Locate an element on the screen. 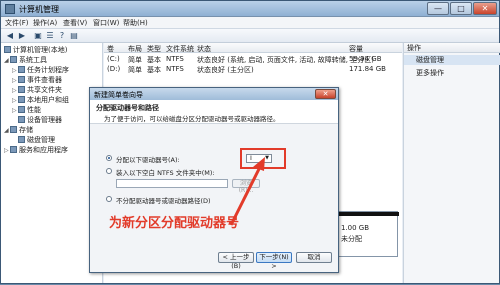 The image size is (500, 285). event-icon is located at coordinates (21, 79).